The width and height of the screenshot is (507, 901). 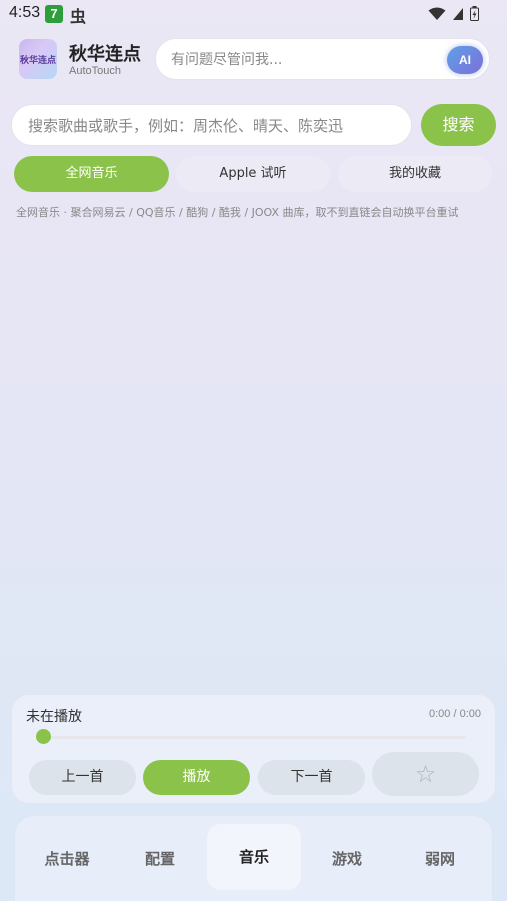 I want to click on progress-slider-thumb, so click(x=43, y=736).